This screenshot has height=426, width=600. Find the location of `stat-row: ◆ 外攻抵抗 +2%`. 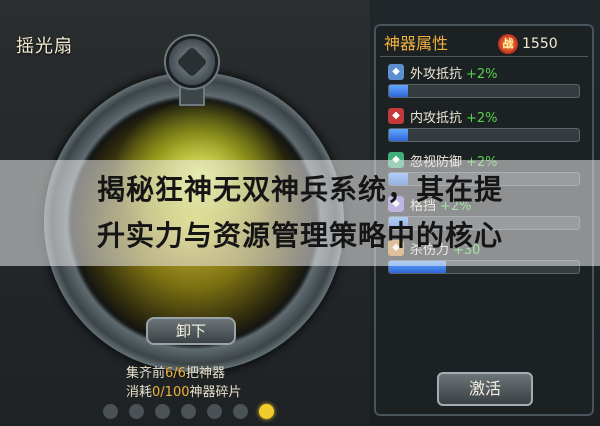

stat-row: ◆ 外攻抵抗 +2% is located at coordinates (484, 84).